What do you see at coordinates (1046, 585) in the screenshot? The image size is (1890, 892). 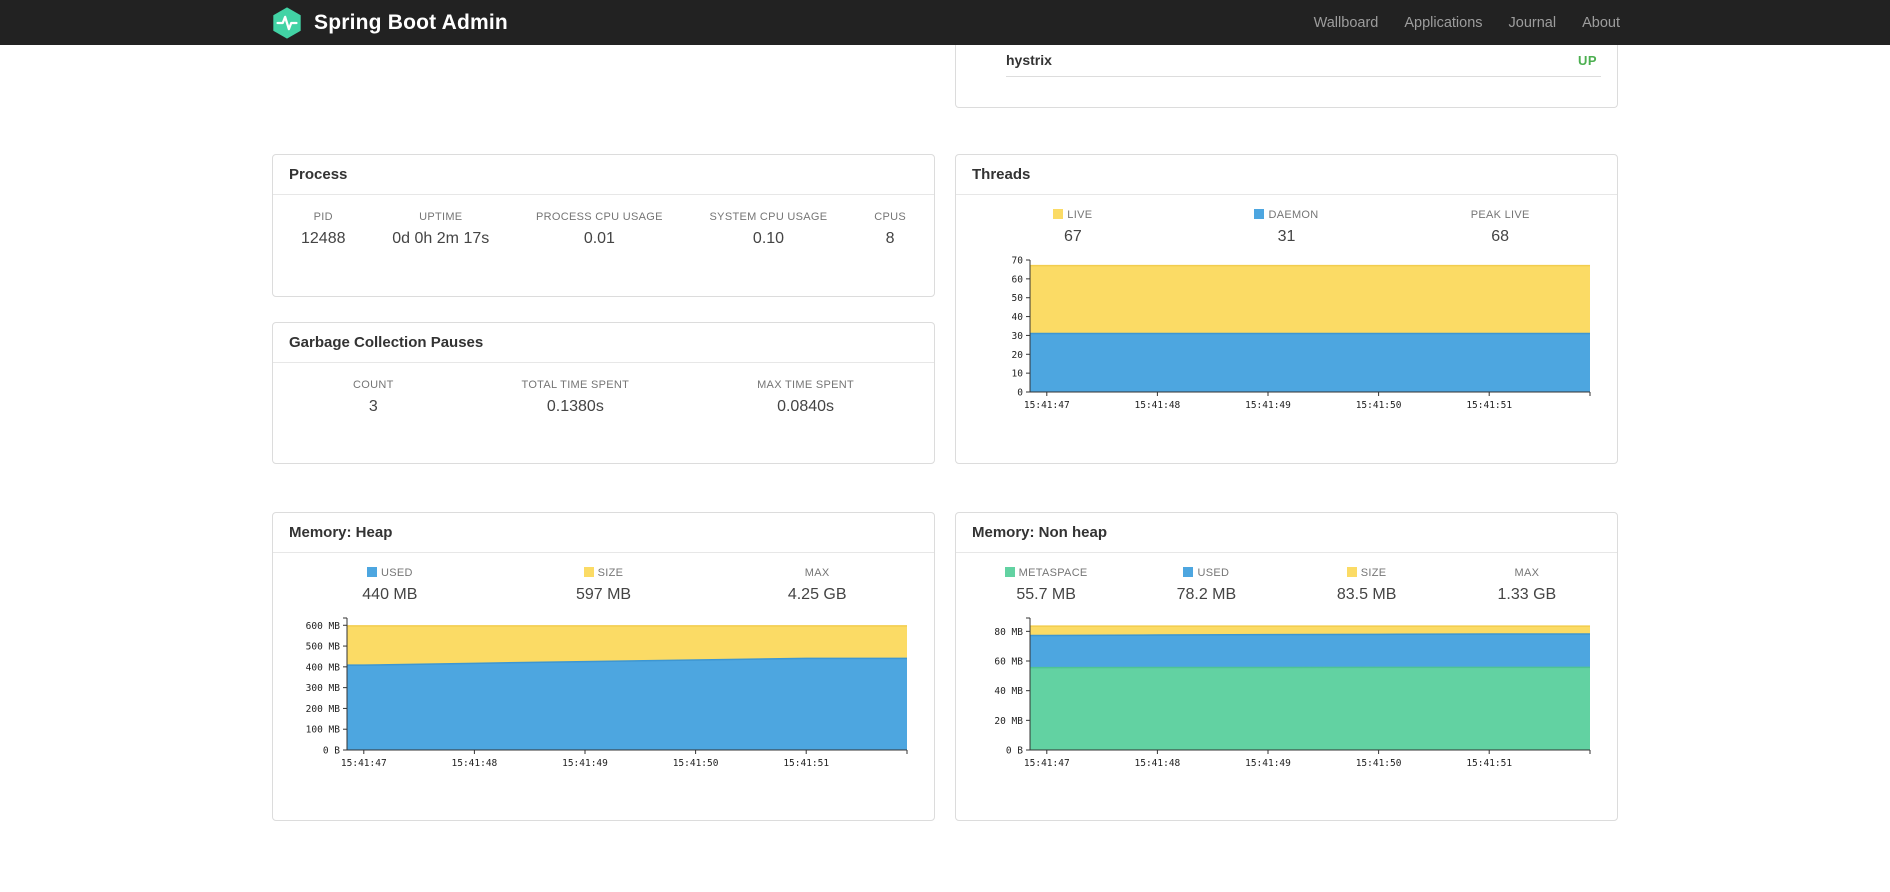 I see `legend-metaspace: METASPACE 55.7 MB` at bounding box center [1046, 585].